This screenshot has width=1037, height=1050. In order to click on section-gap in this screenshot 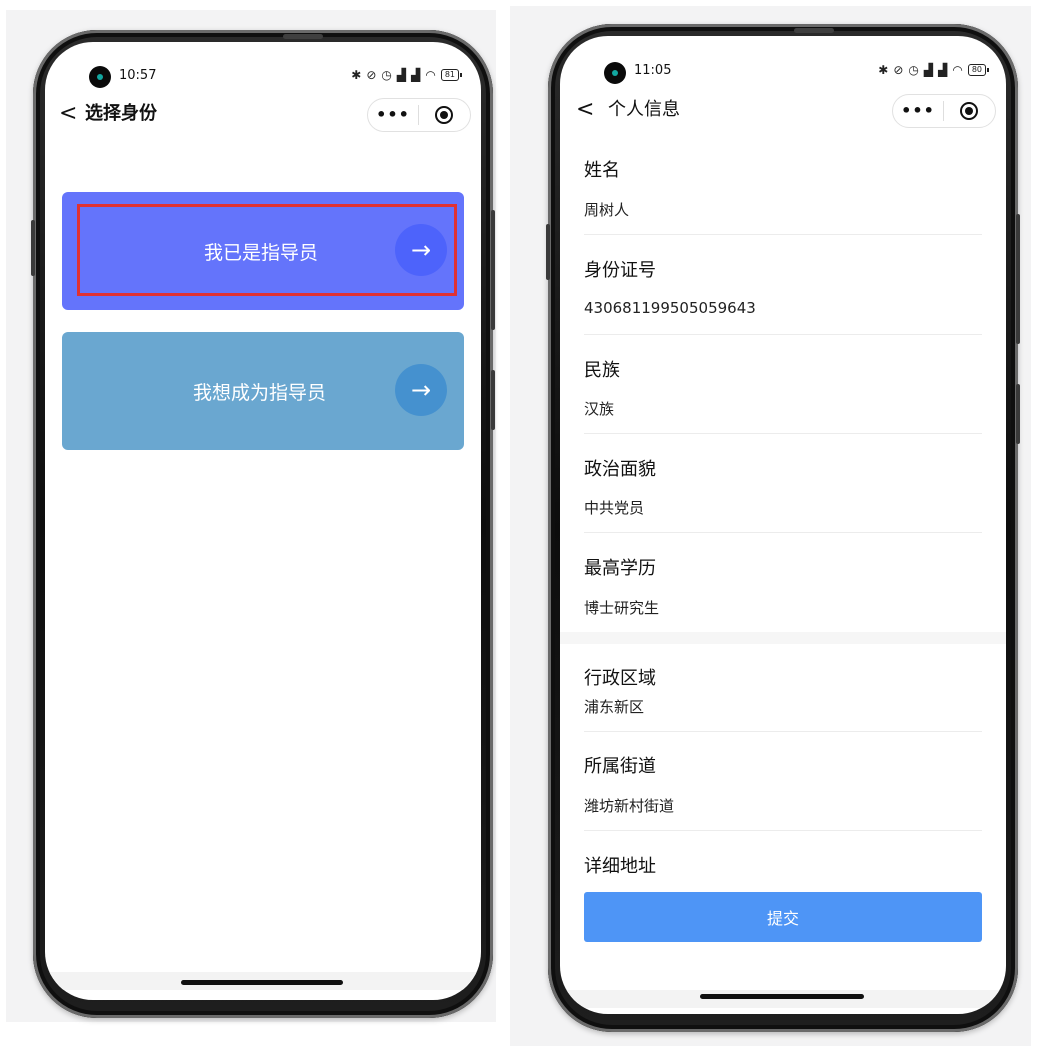, I will do `click(783, 638)`.